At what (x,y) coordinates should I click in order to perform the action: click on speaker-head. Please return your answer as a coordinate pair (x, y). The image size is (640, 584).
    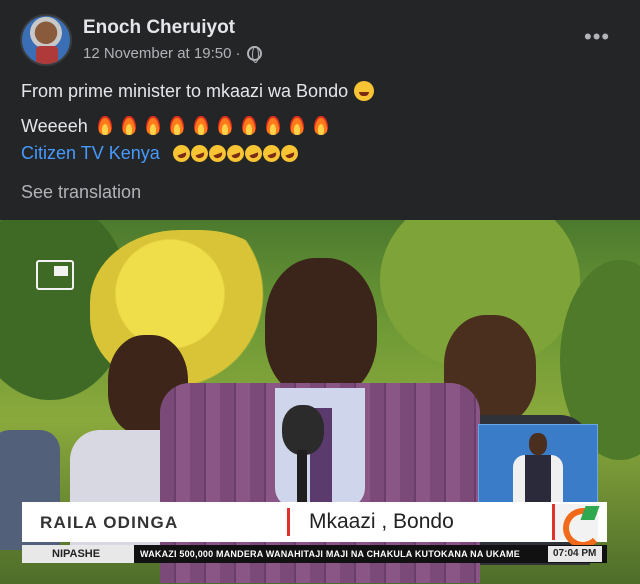
    Looking at the image, I should click on (321, 328).